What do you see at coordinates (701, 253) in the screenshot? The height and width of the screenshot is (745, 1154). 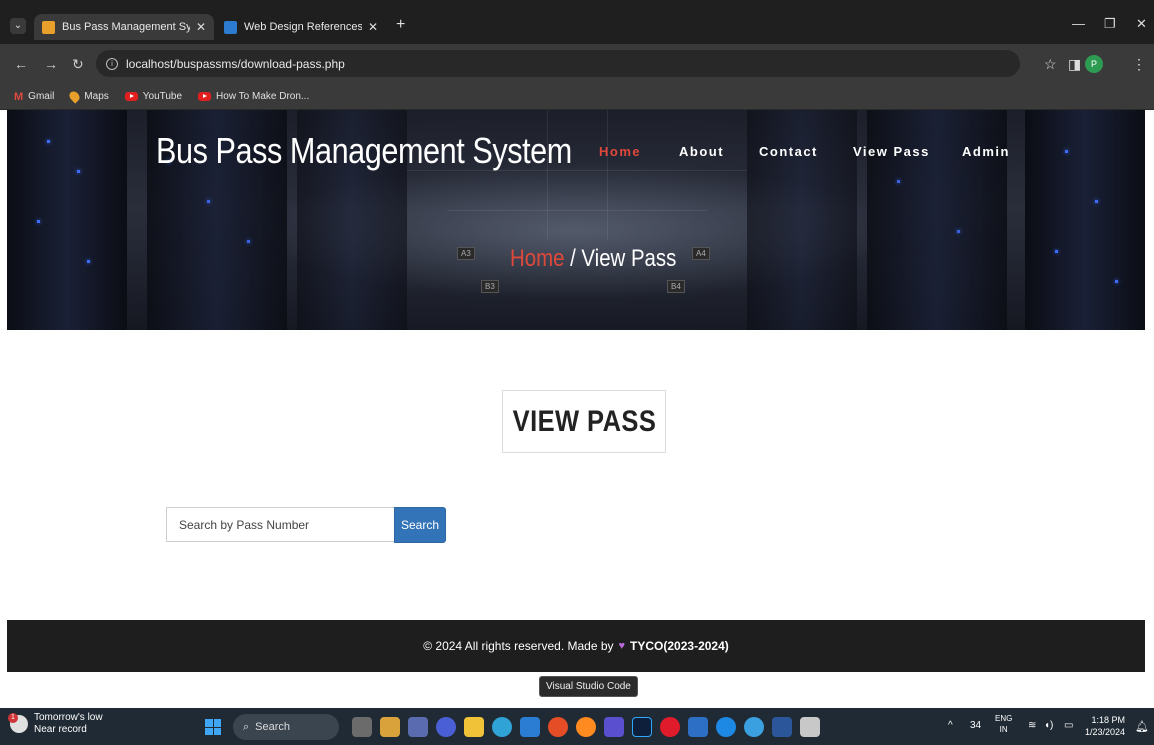 I see `aisle-sign: A4` at bounding box center [701, 253].